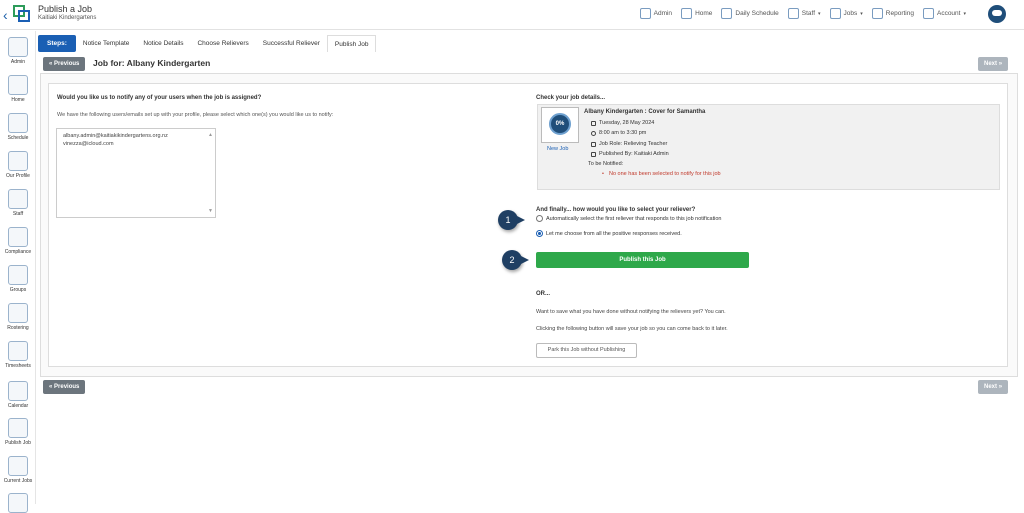 This screenshot has height=513, width=1024. What do you see at coordinates (944, 13) in the screenshot?
I see `nav-account: Account ▾` at bounding box center [944, 13].